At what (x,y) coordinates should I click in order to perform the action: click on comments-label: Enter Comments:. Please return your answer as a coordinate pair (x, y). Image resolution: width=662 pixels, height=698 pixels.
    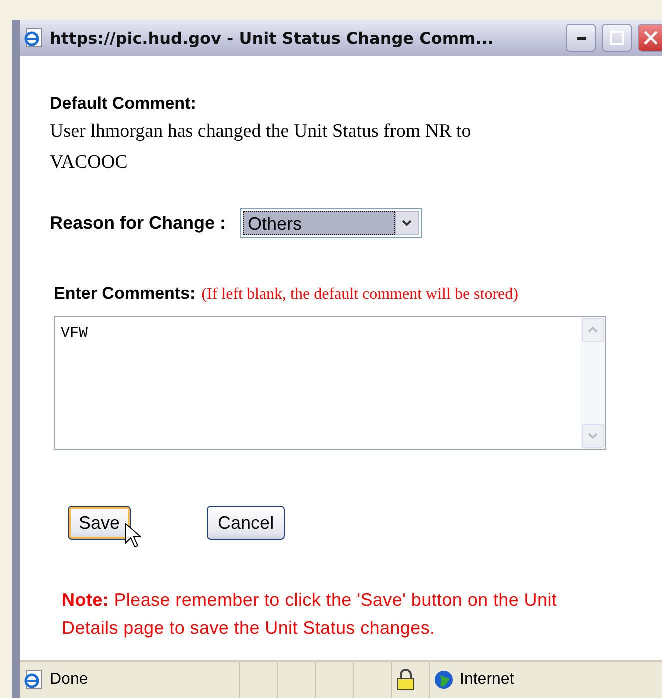
    Looking at the image, I should click on (125, 294).